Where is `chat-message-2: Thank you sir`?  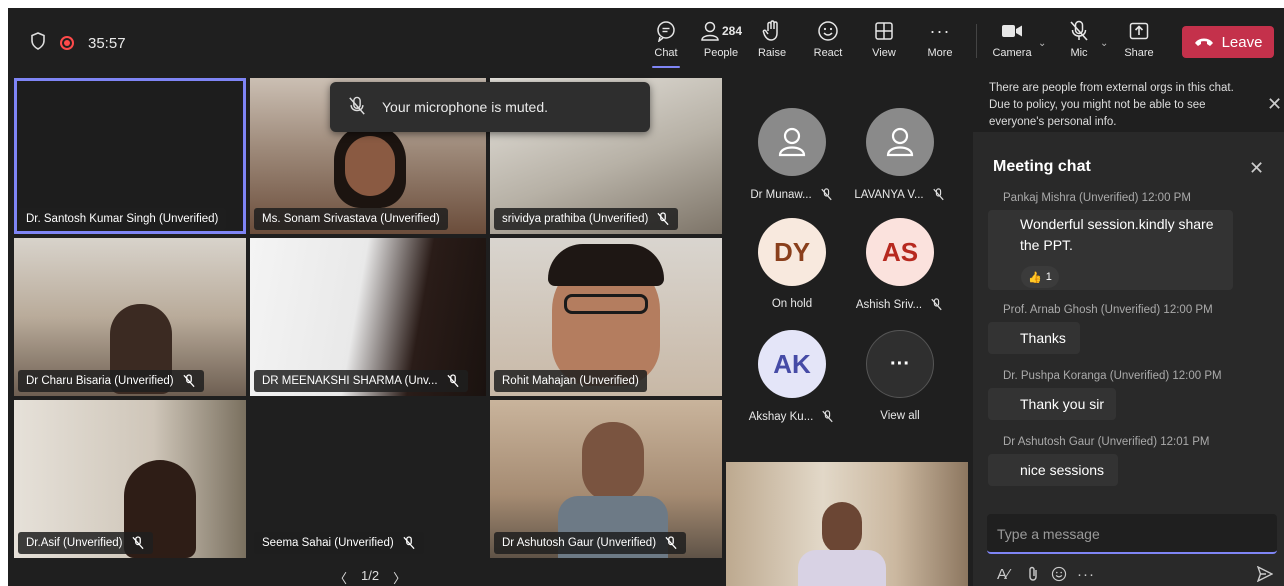 chat-message-2: Thank you sir is located at coordinates (1052, 404).